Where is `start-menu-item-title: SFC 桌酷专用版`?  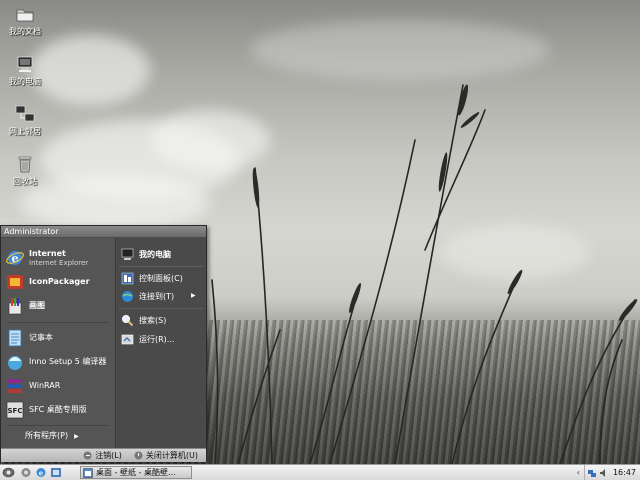 start-menu-item-title: SFC 桌酷专用版 is located at coordinates (58, 409).